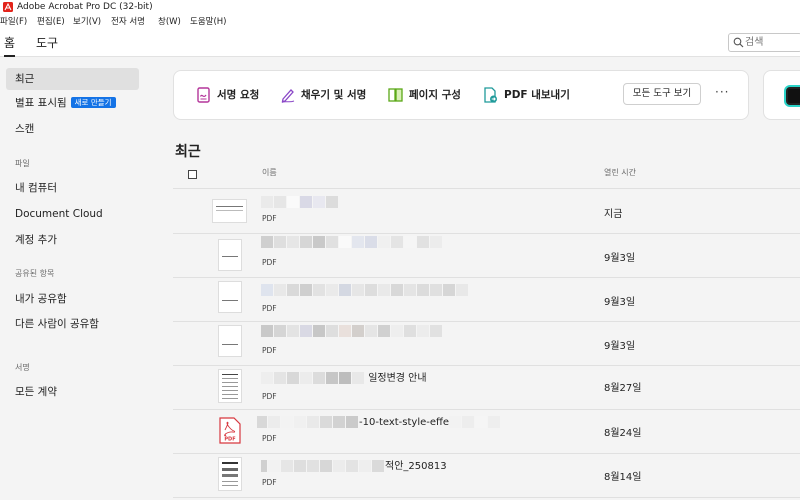 The height and width of the screenshot is (500, 800). What do you see at coordinates (87, 22) in the screenshot?
I see `menu-view: 보기(V)` at bounding box center [87, 22].